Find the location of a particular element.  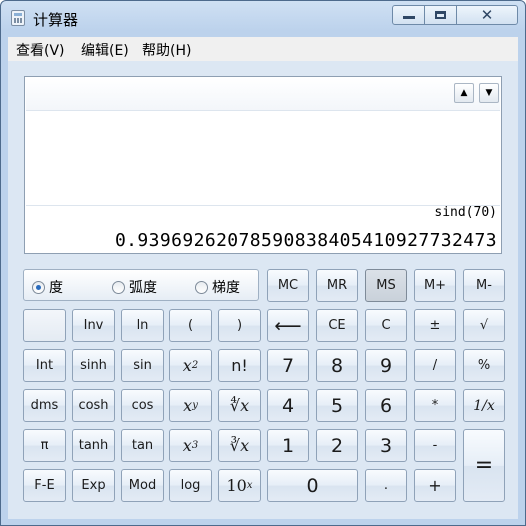

mod-button: Mod is located at coordinates (142, 485).